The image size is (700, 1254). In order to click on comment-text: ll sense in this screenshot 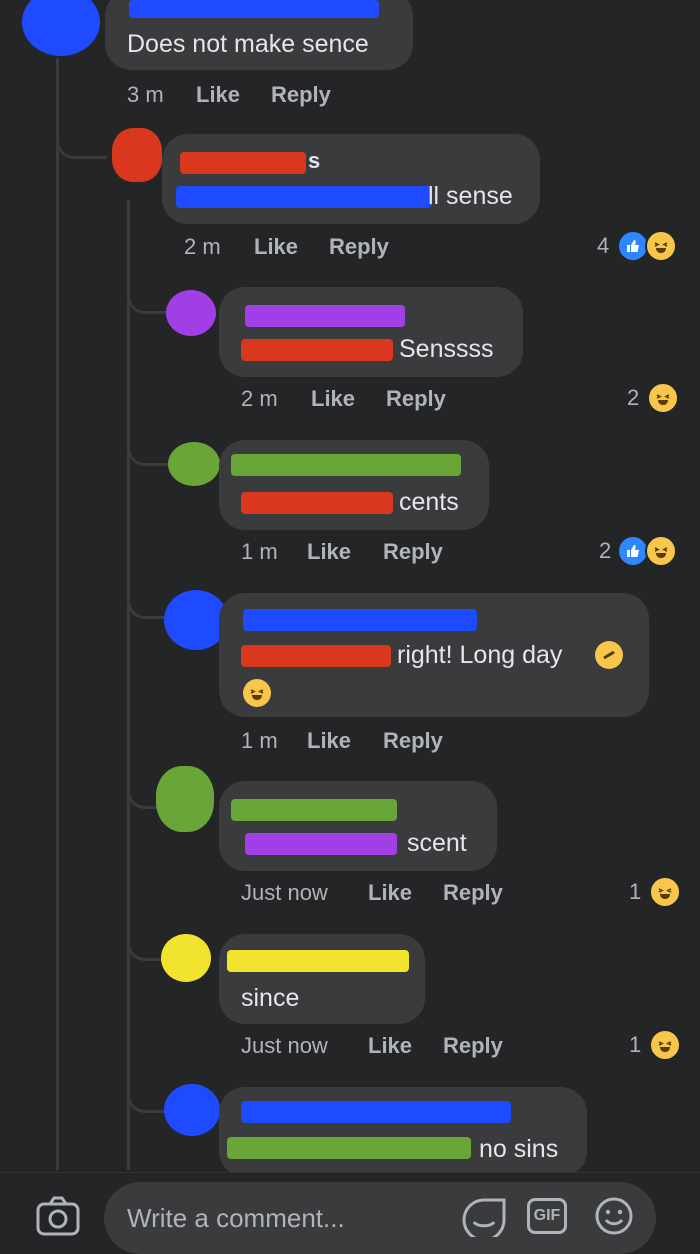, I will do `click(470, 196)`.